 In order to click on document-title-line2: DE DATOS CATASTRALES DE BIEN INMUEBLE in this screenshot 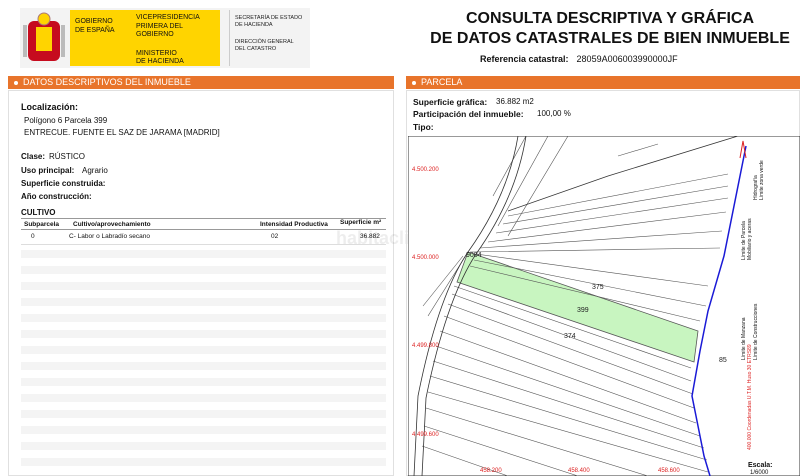, I will do `click(610, 38)`.